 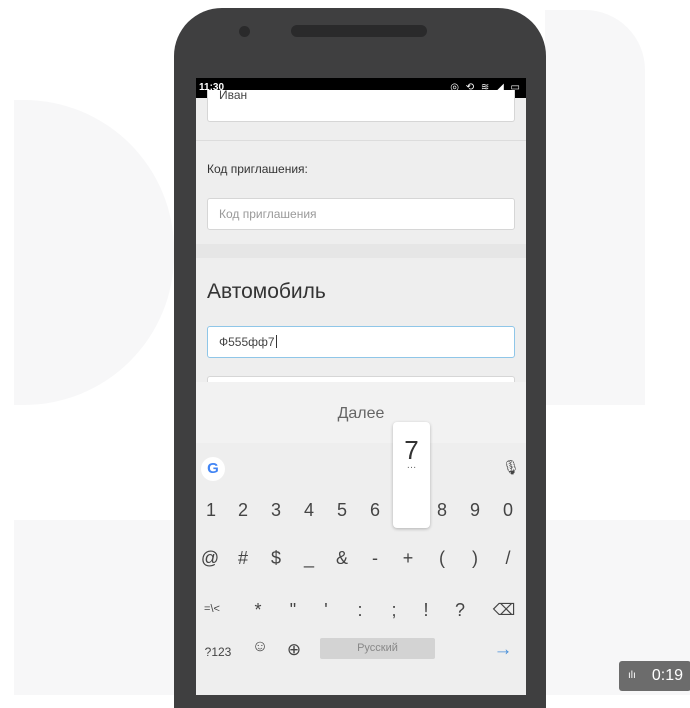 What do you see at coordinates (426, 610) in the screenshot?
I see `key-exclamation: !` at bounding box center [426, 610].